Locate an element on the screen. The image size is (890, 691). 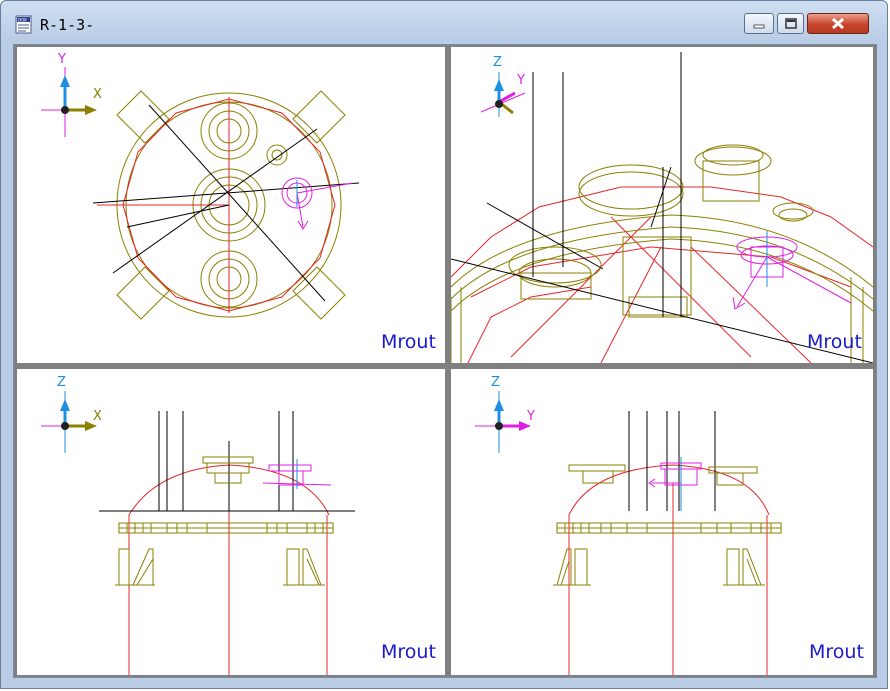
minimize-button is located at coordinates (759, 23).